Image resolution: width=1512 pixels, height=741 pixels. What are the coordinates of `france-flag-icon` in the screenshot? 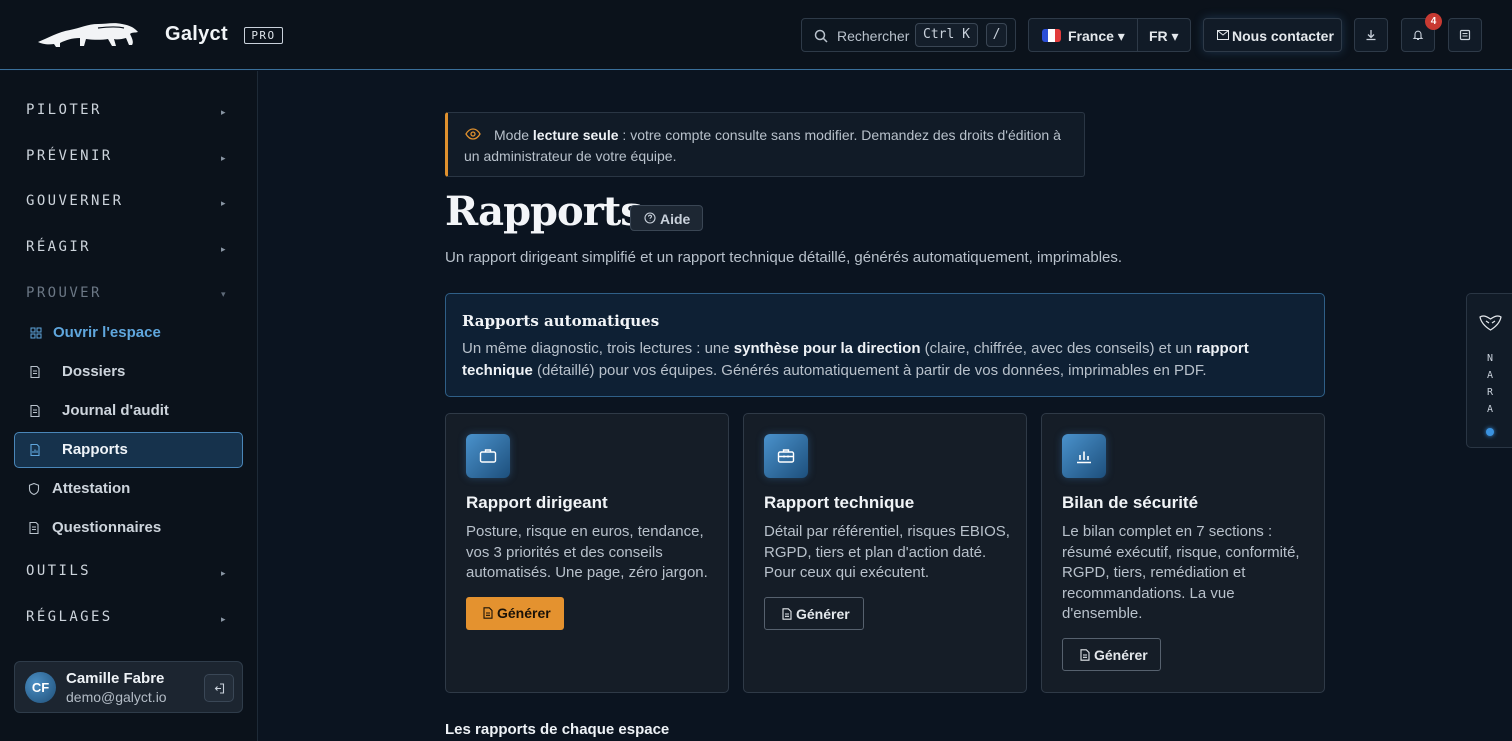 It's located at (1051, 35).